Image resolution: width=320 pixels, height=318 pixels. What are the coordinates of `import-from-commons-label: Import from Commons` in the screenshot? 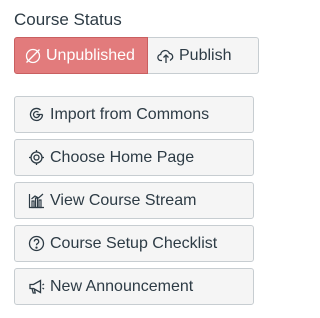 It's located at (130, 114).